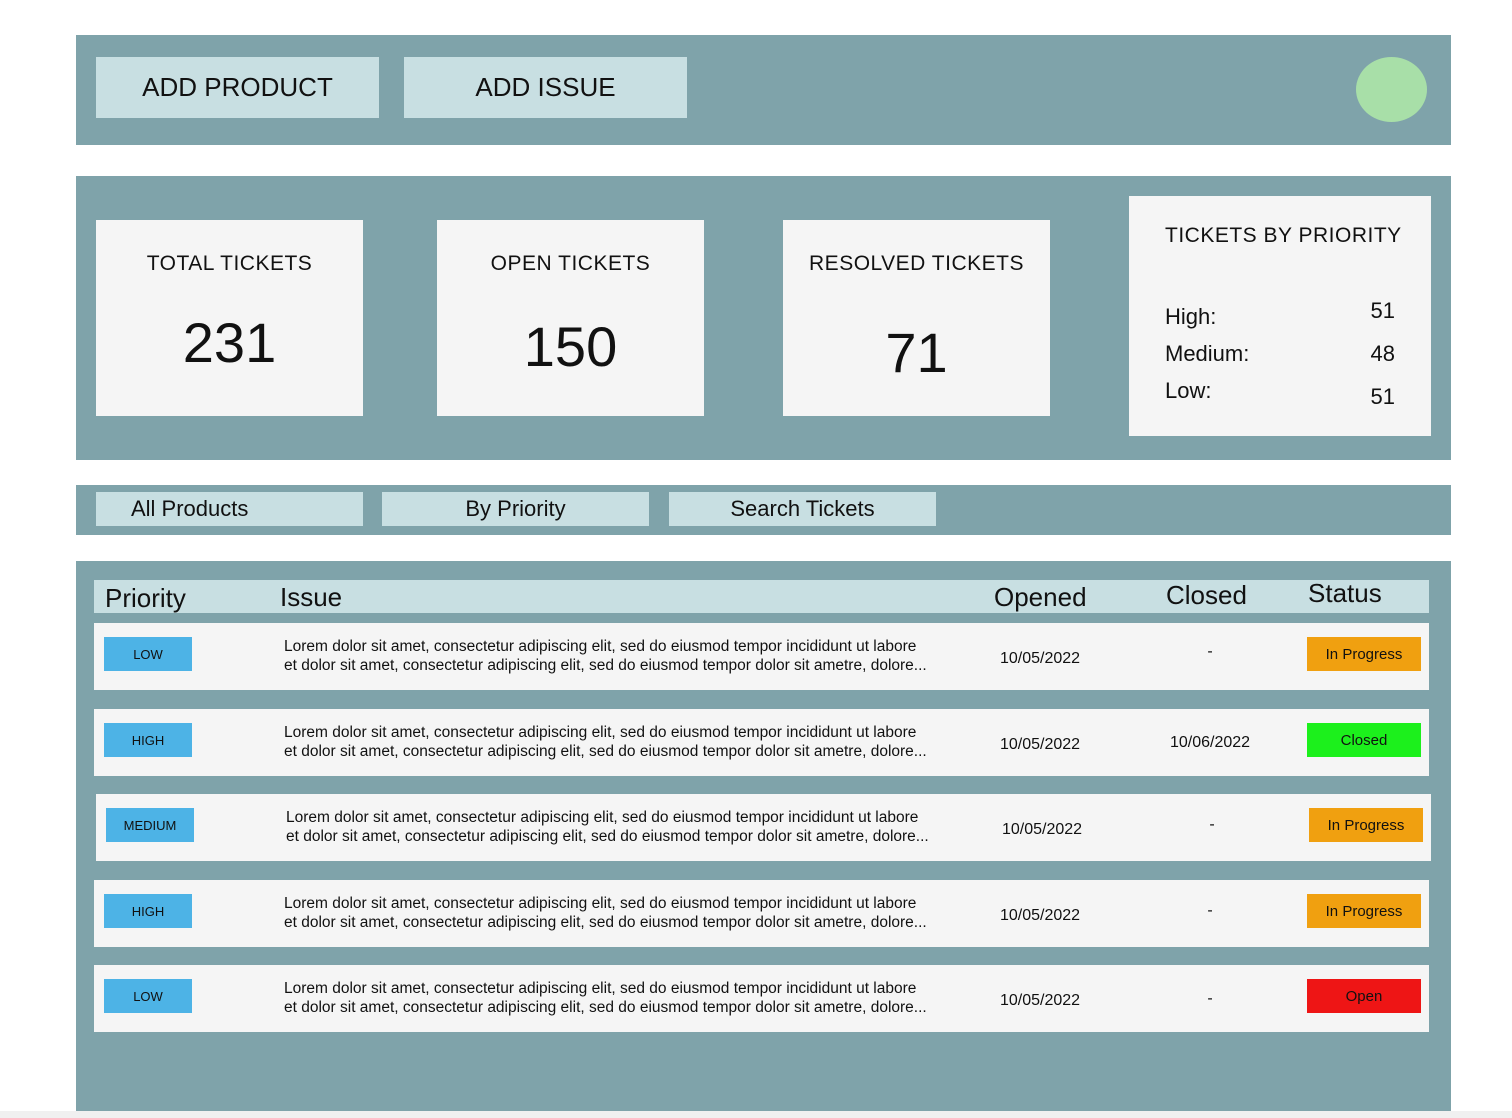 The height and width of the screenshot is (1118, 1512). Describe the element at coordinates (545, 87) in the screenshot. I see `add-issue-button: ADD ISSUE` at that location.